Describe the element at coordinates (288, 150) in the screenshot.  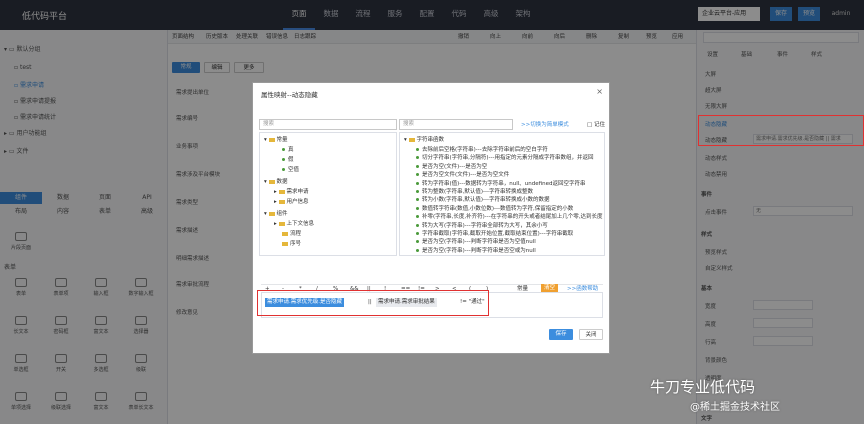
I see `tree-leaf: 真` at that location.